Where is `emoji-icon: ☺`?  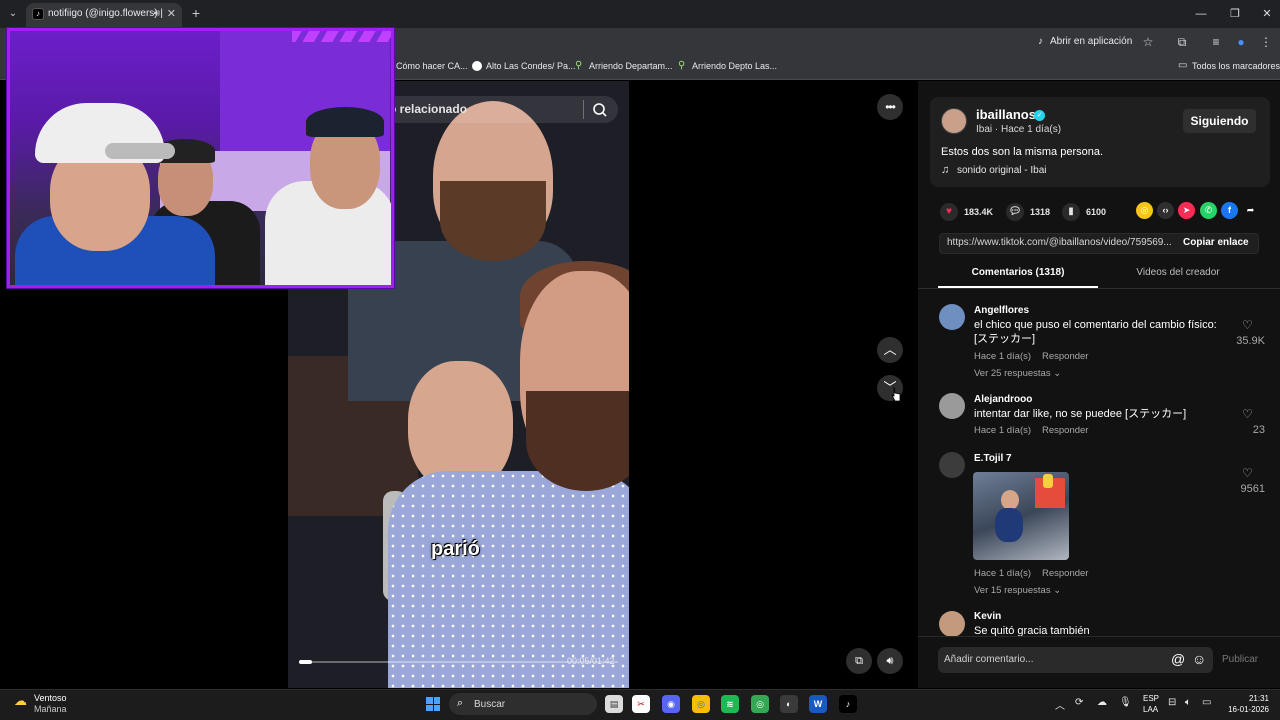
emoji-icon: ☺ is located at coordinates (1199, 659).